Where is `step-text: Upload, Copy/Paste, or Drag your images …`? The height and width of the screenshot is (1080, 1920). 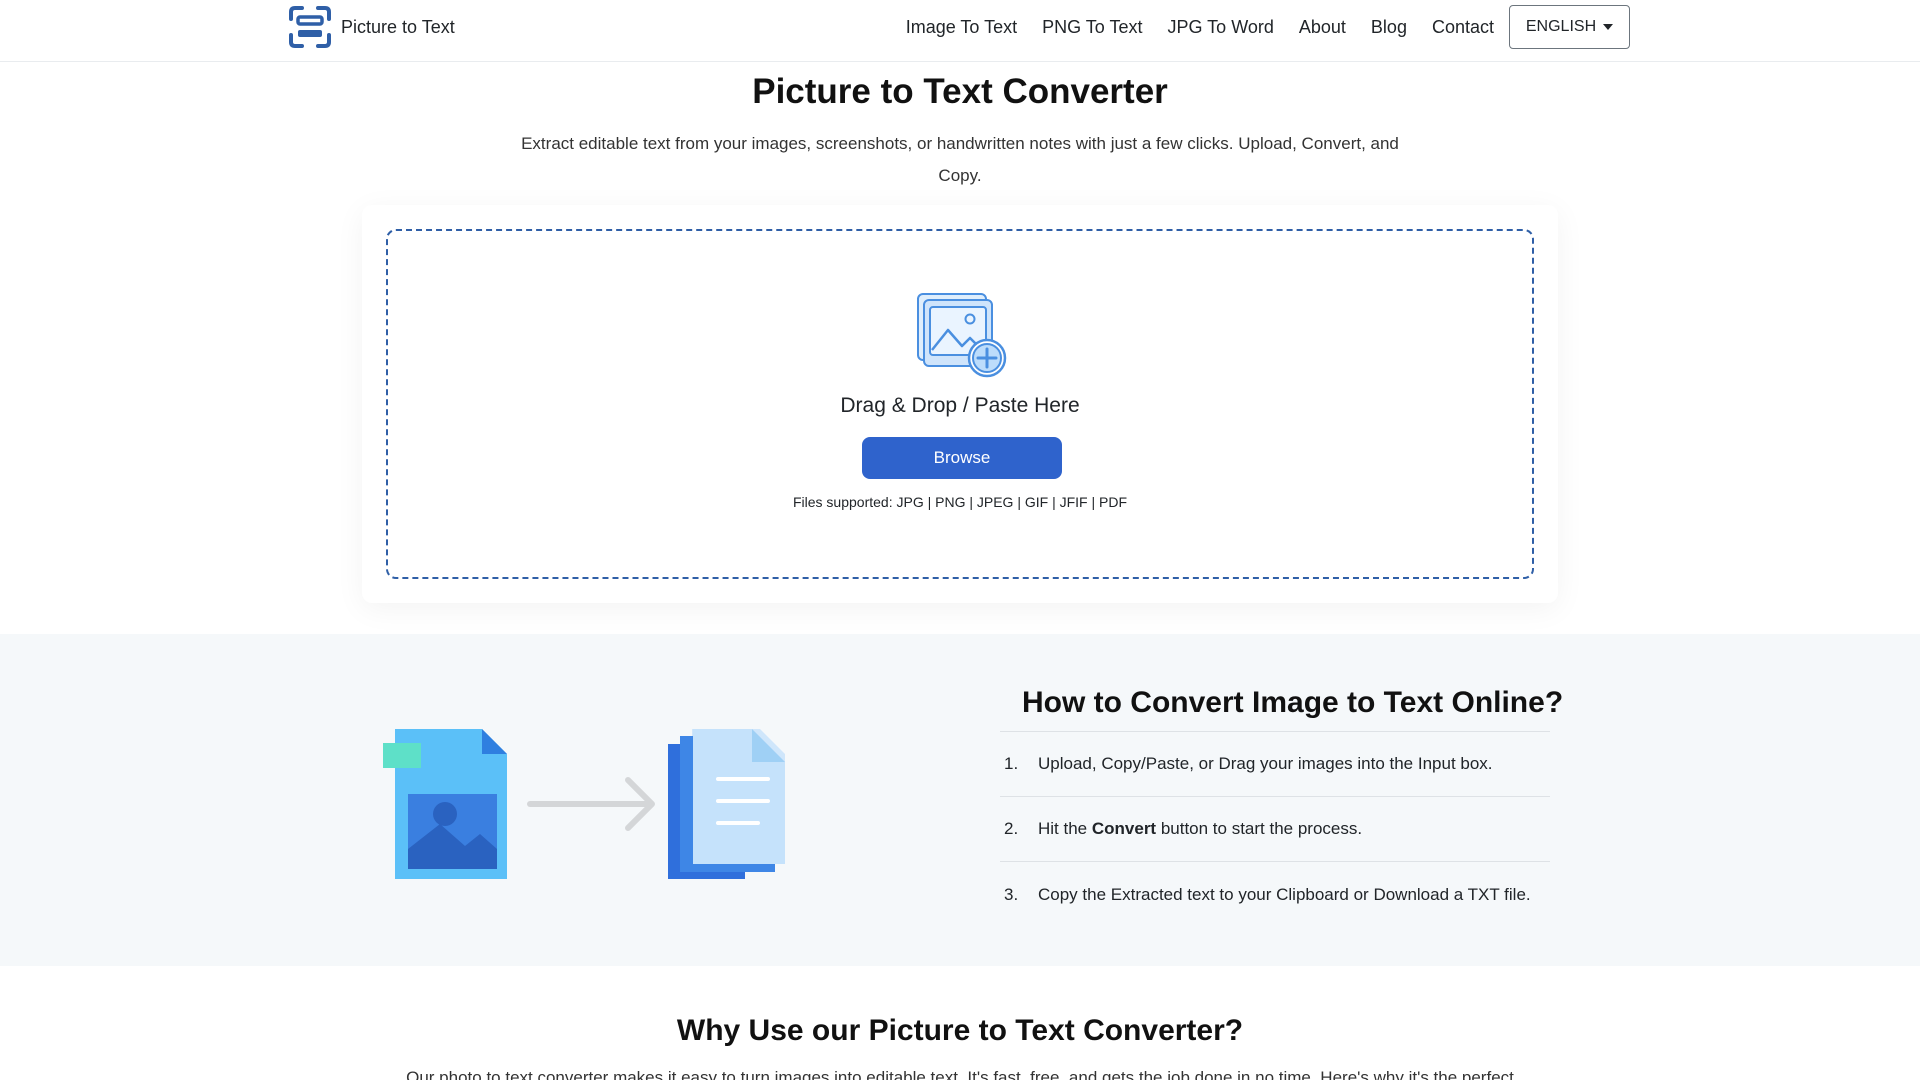 step-text: Upload, Copy/Paste, or Drag your images … is located at coordinates (1265, 763).